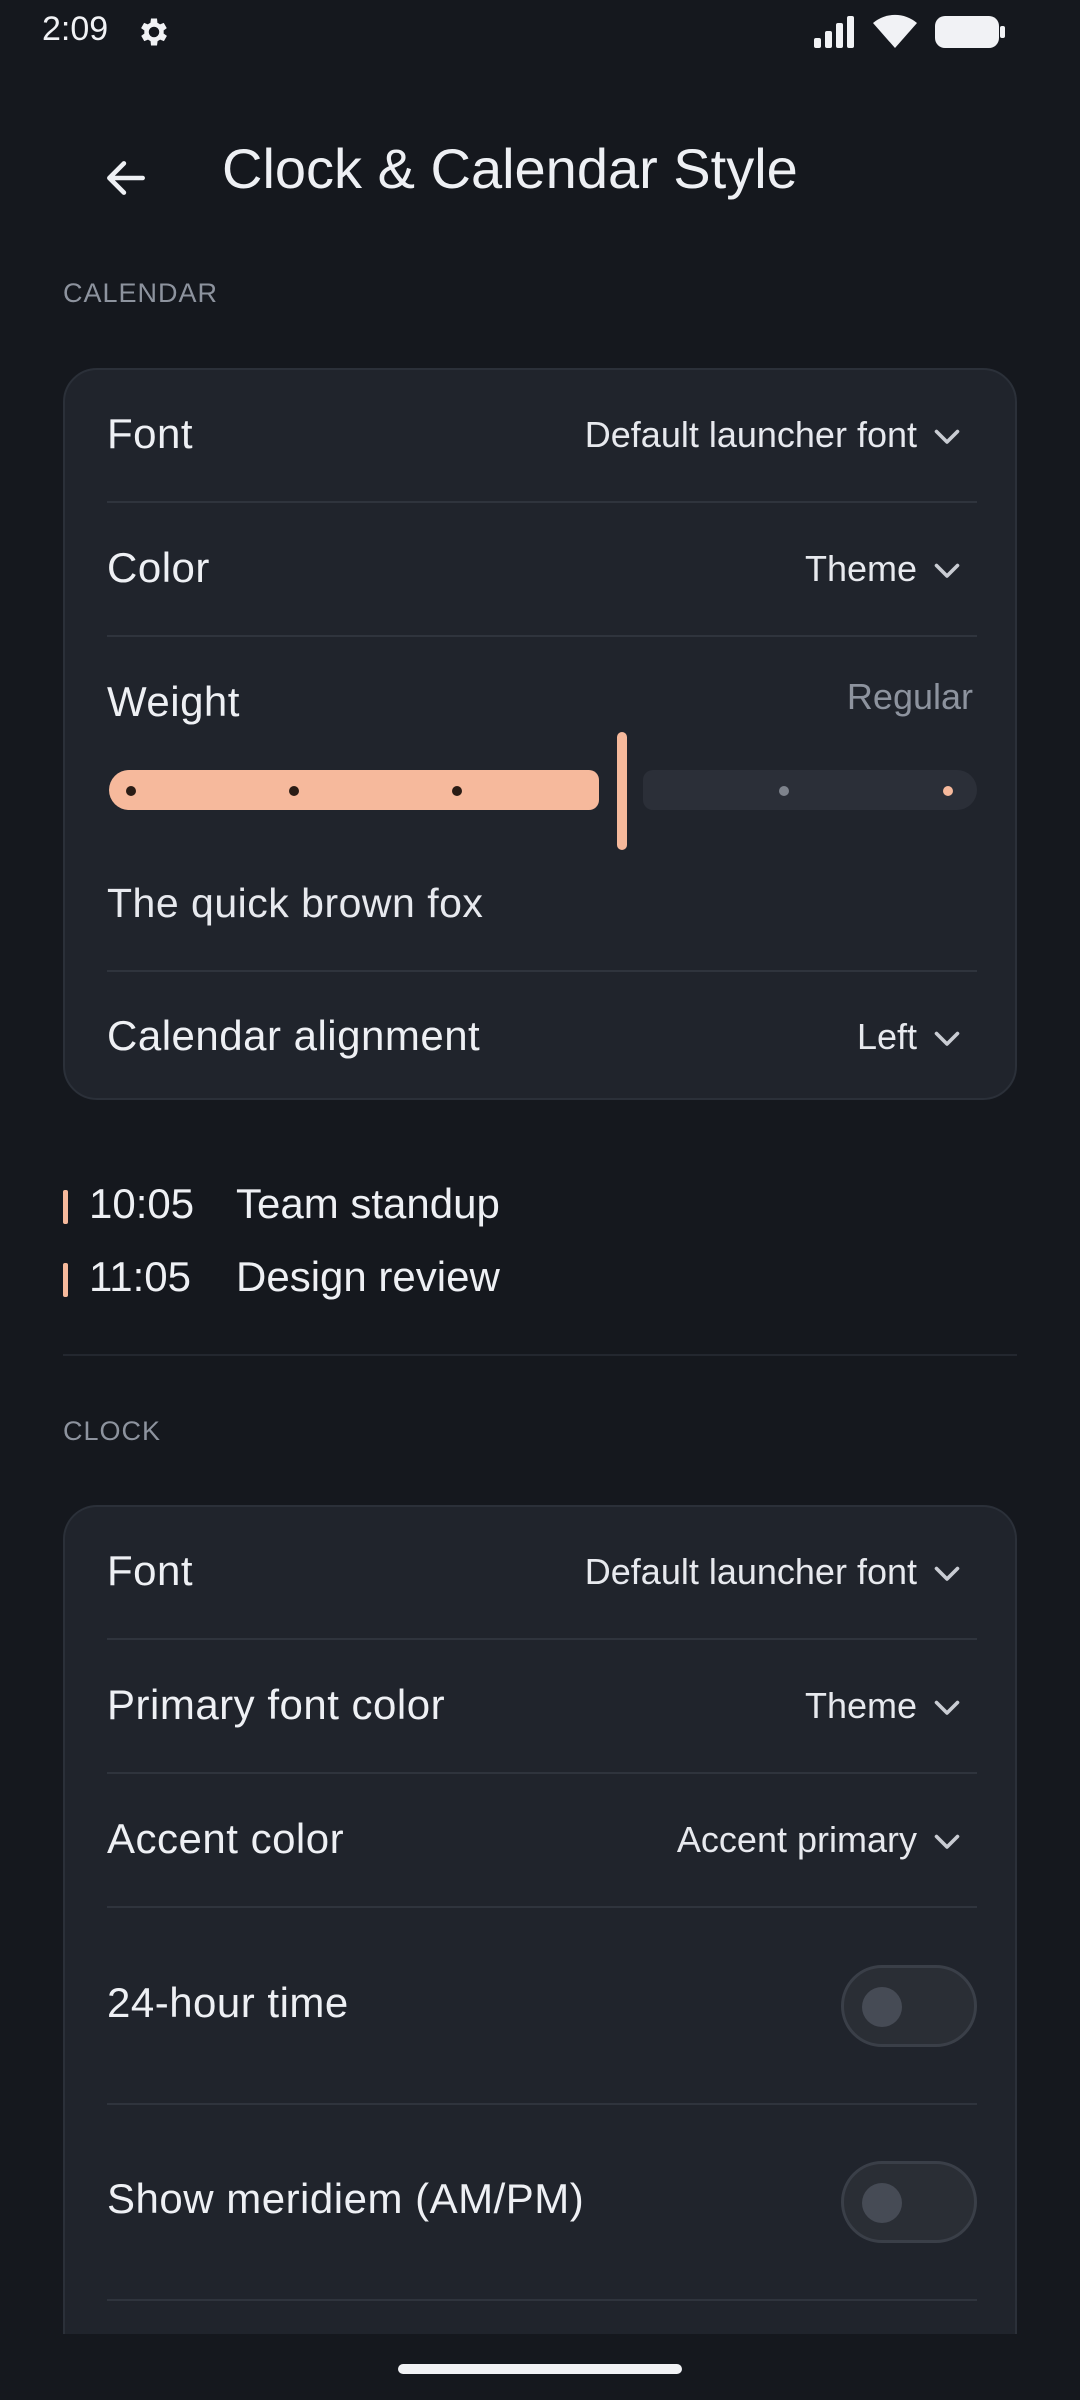 Image resolution: width=1080 pixels, height=2400 pixels. What do you see at coordinates (354, 790) in the screenshot?
I see `slider-active-track` at bounding box center [354, 790].